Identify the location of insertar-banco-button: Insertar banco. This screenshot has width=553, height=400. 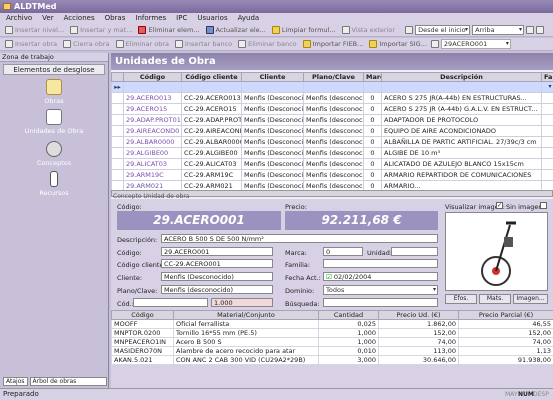
(203, 44).